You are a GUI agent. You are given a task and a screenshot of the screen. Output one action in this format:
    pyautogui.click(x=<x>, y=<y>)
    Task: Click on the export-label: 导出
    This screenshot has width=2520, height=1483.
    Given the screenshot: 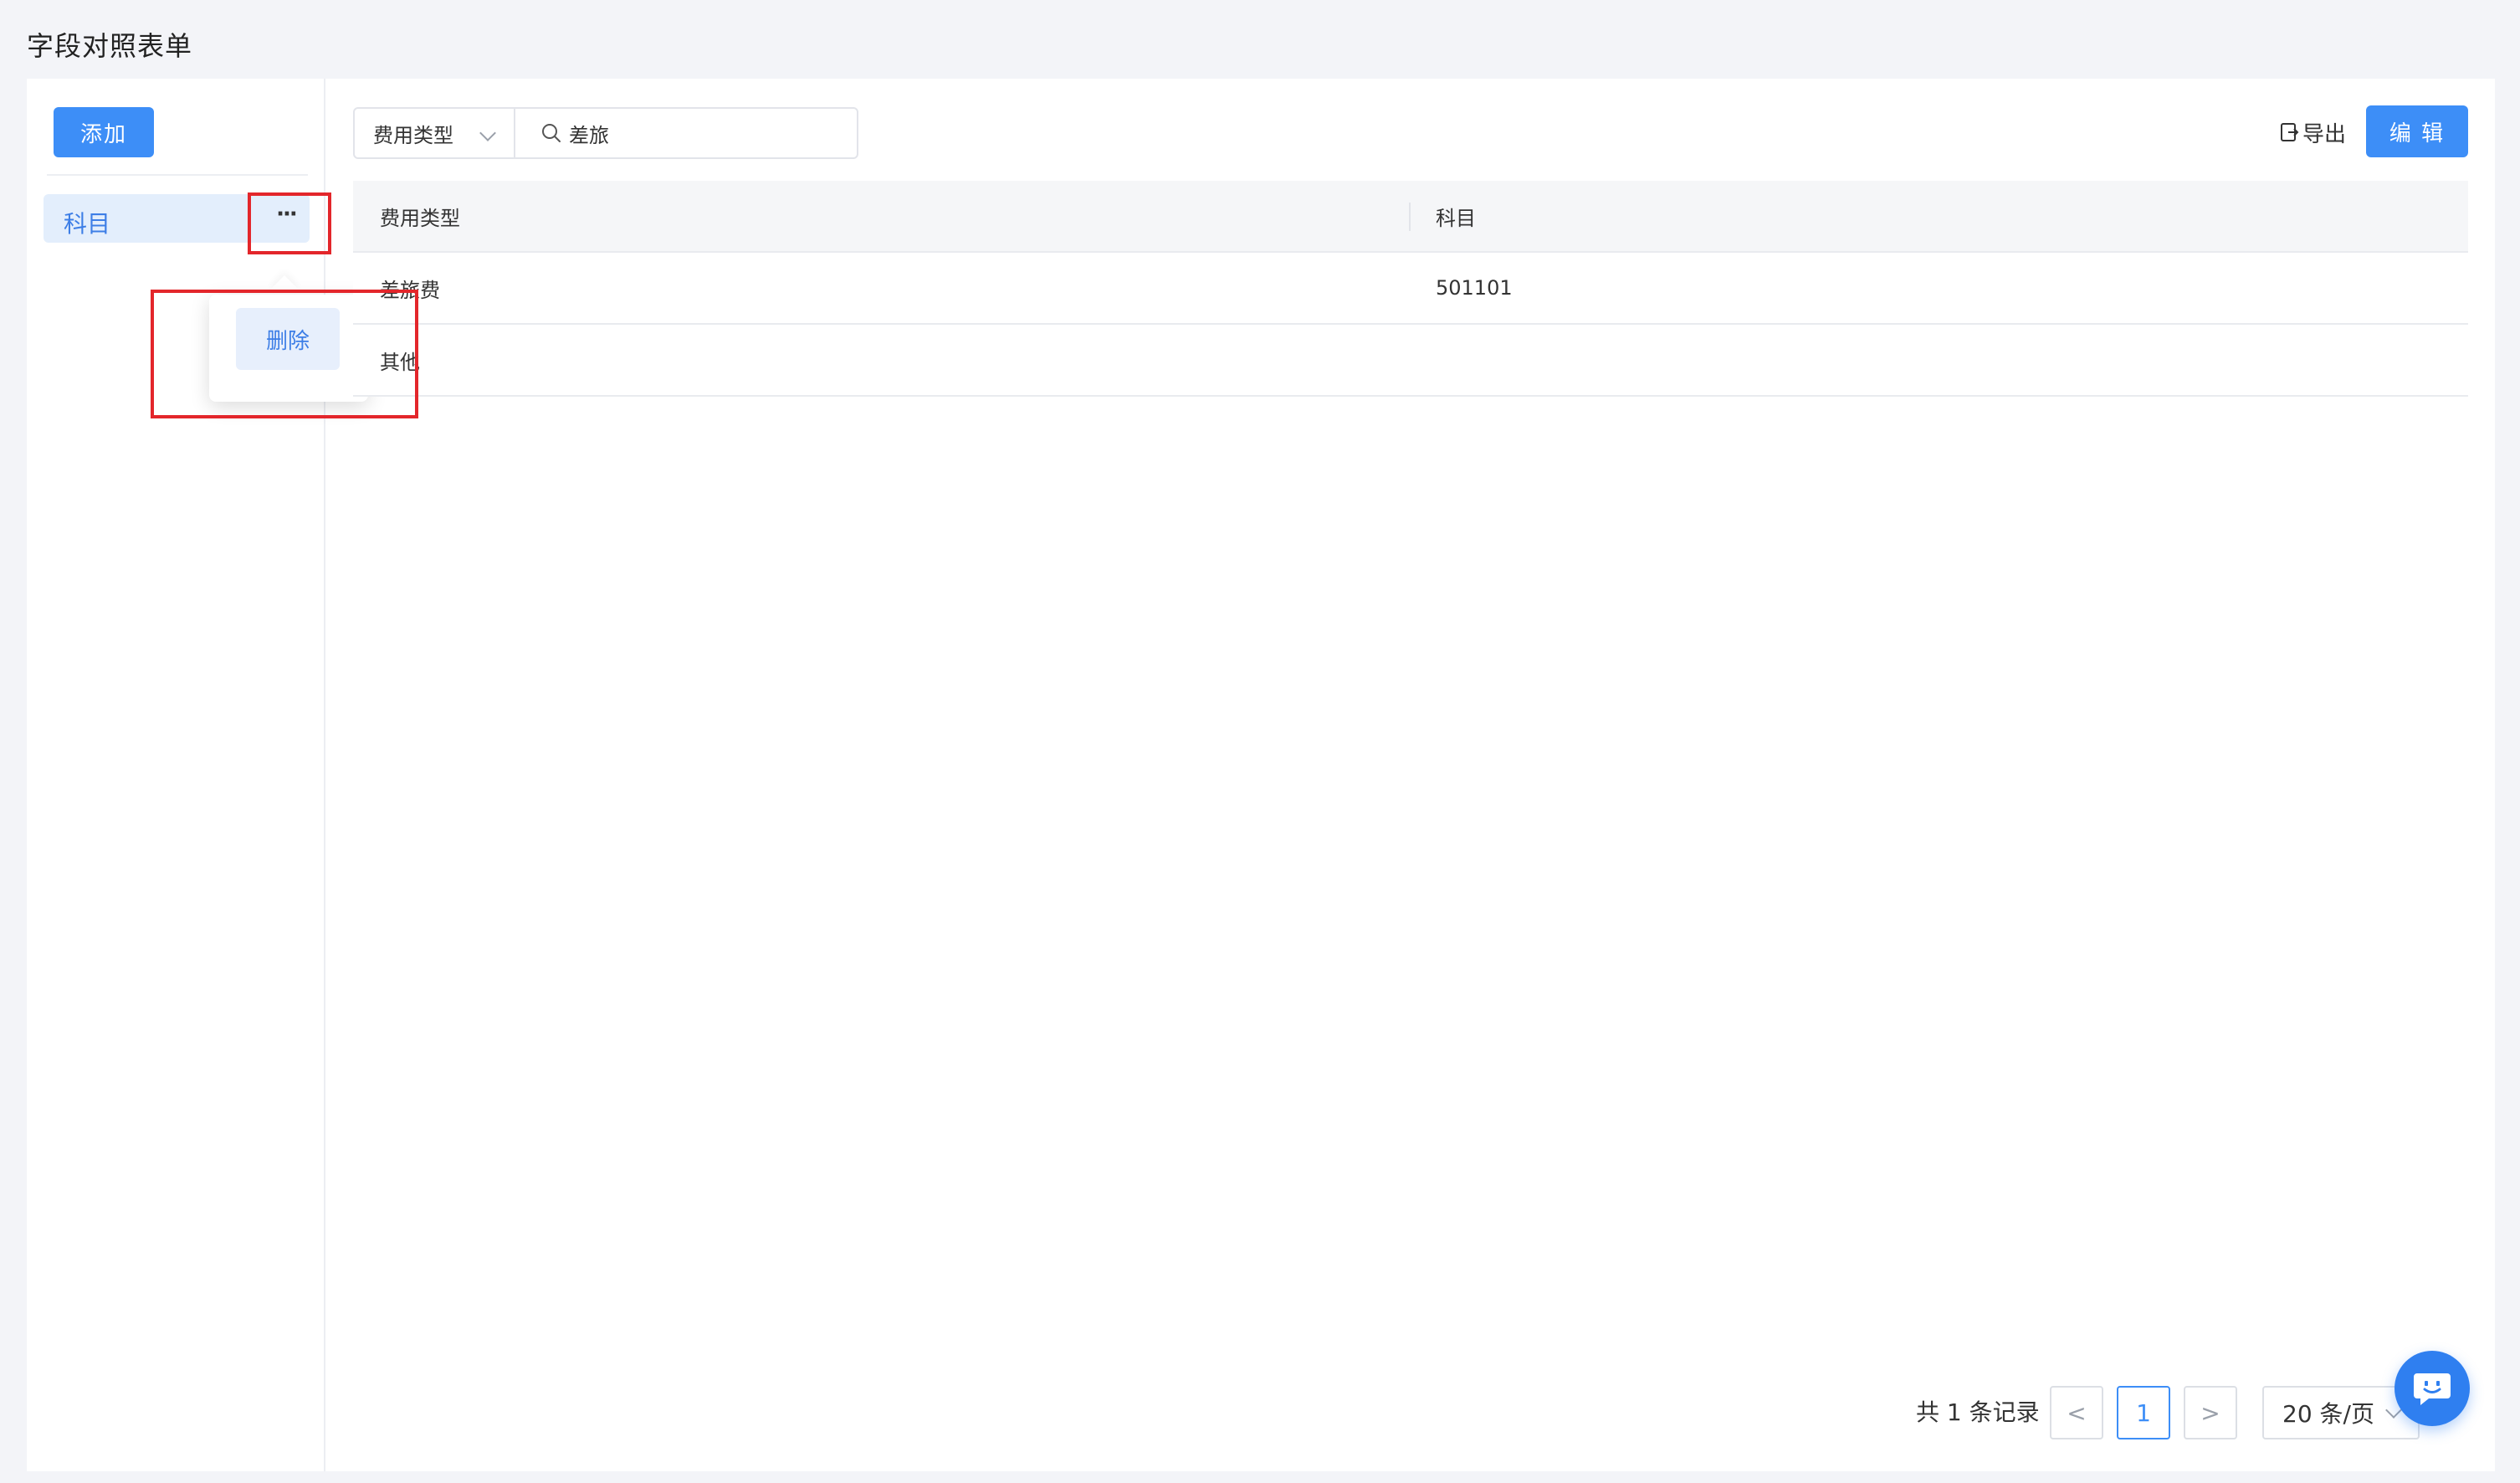 What is the action you would take?
    pyautogui.click(x=2324, y=134)
    